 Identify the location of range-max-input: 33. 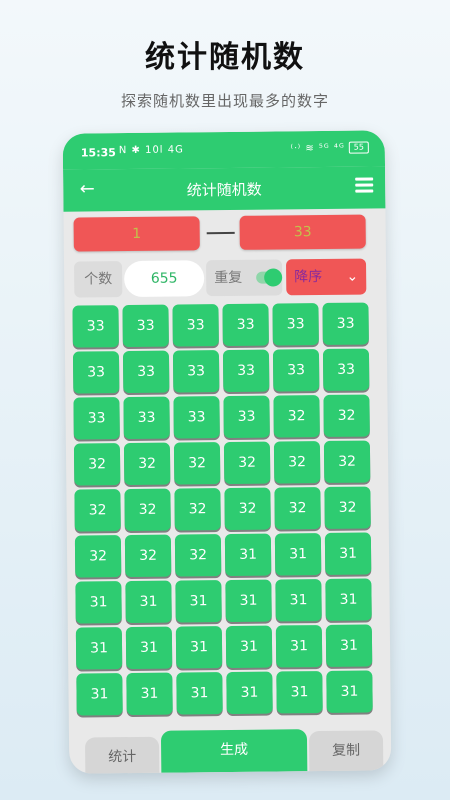
(302, 232).